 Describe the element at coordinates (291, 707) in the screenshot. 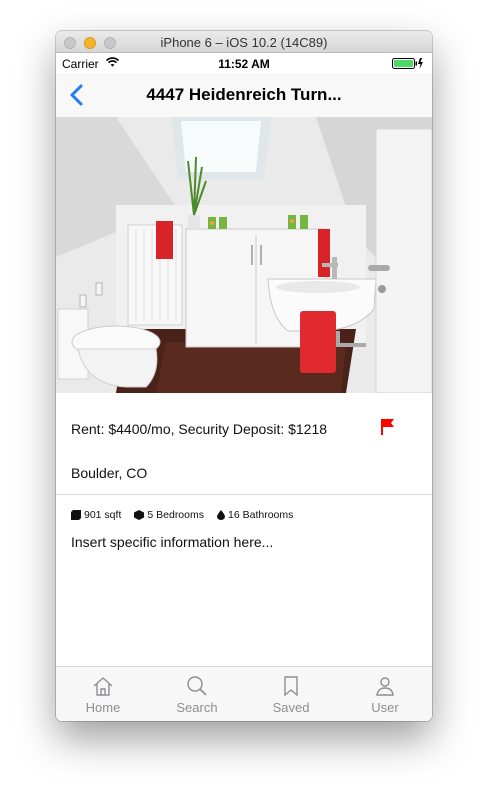

I see `tab-label: Saved` at that location.